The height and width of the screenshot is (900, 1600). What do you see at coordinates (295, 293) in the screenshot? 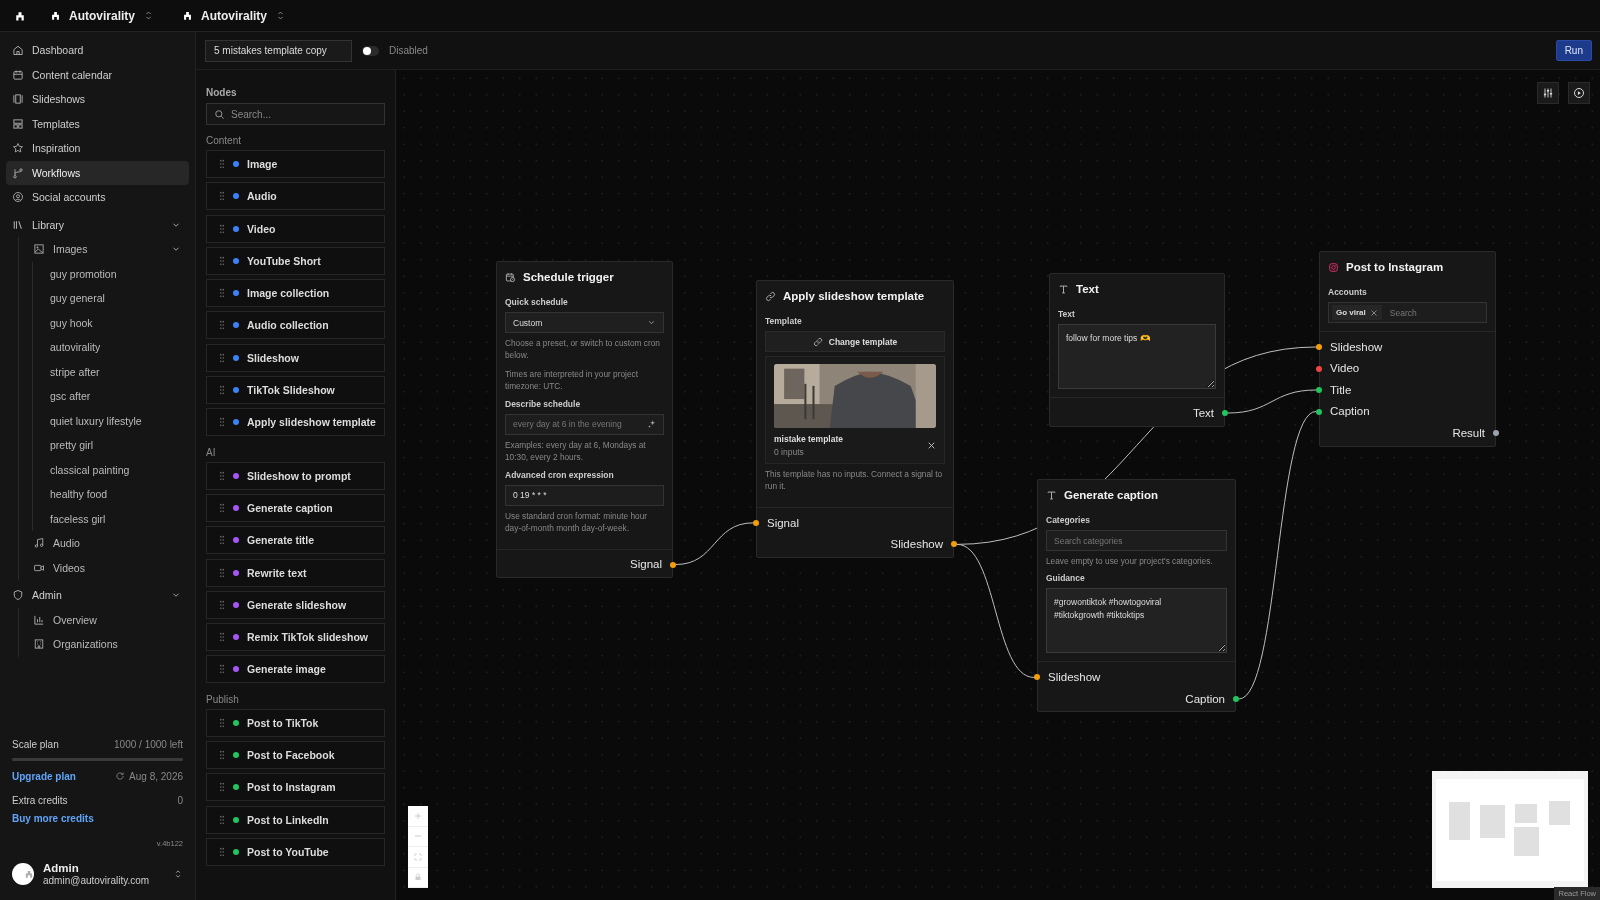
I see `node-item: Image collection` at bounding box center [295, 293].